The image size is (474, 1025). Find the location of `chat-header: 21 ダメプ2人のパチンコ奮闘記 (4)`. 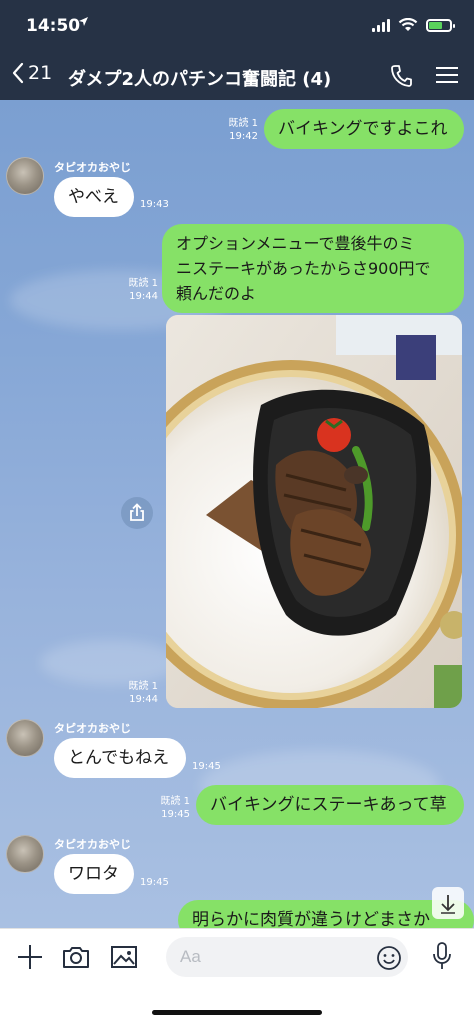

chat-header: 21 ダメプ2人のパチンコ奮闘記 (4) is located at coordinates (237, 76).